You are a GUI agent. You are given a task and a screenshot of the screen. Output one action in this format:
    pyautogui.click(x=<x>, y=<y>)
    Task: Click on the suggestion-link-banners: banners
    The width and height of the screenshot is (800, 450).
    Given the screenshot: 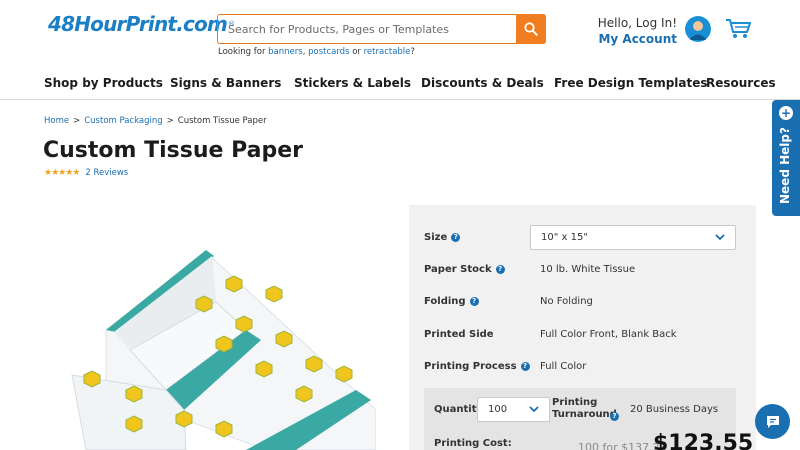 What is the action you would take?
    pyautogui.click(x=285, y=52)
    